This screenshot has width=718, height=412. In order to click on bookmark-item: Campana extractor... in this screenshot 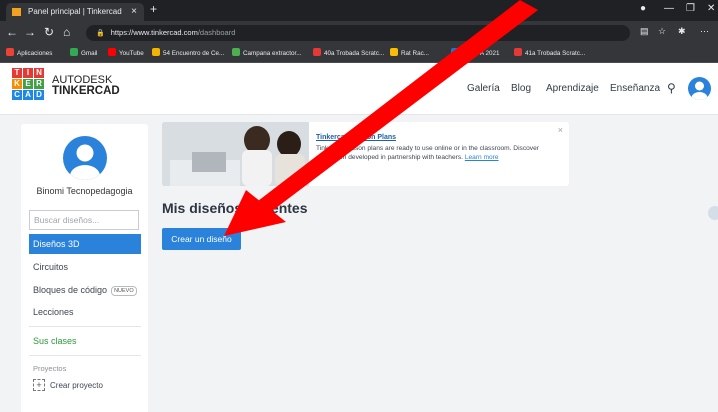, I will do `click(266, 54)`.